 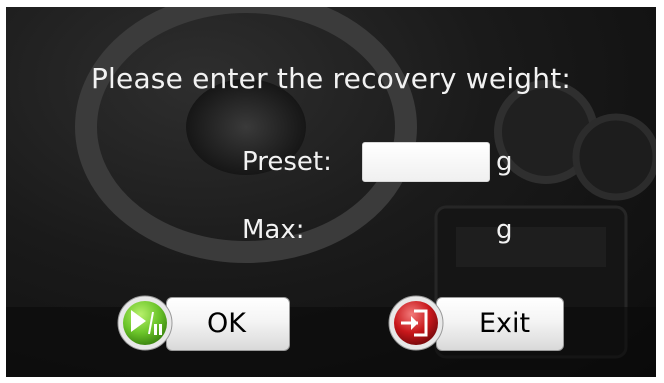 I want to click on preset-unit: g, so click(x=504, y=162).